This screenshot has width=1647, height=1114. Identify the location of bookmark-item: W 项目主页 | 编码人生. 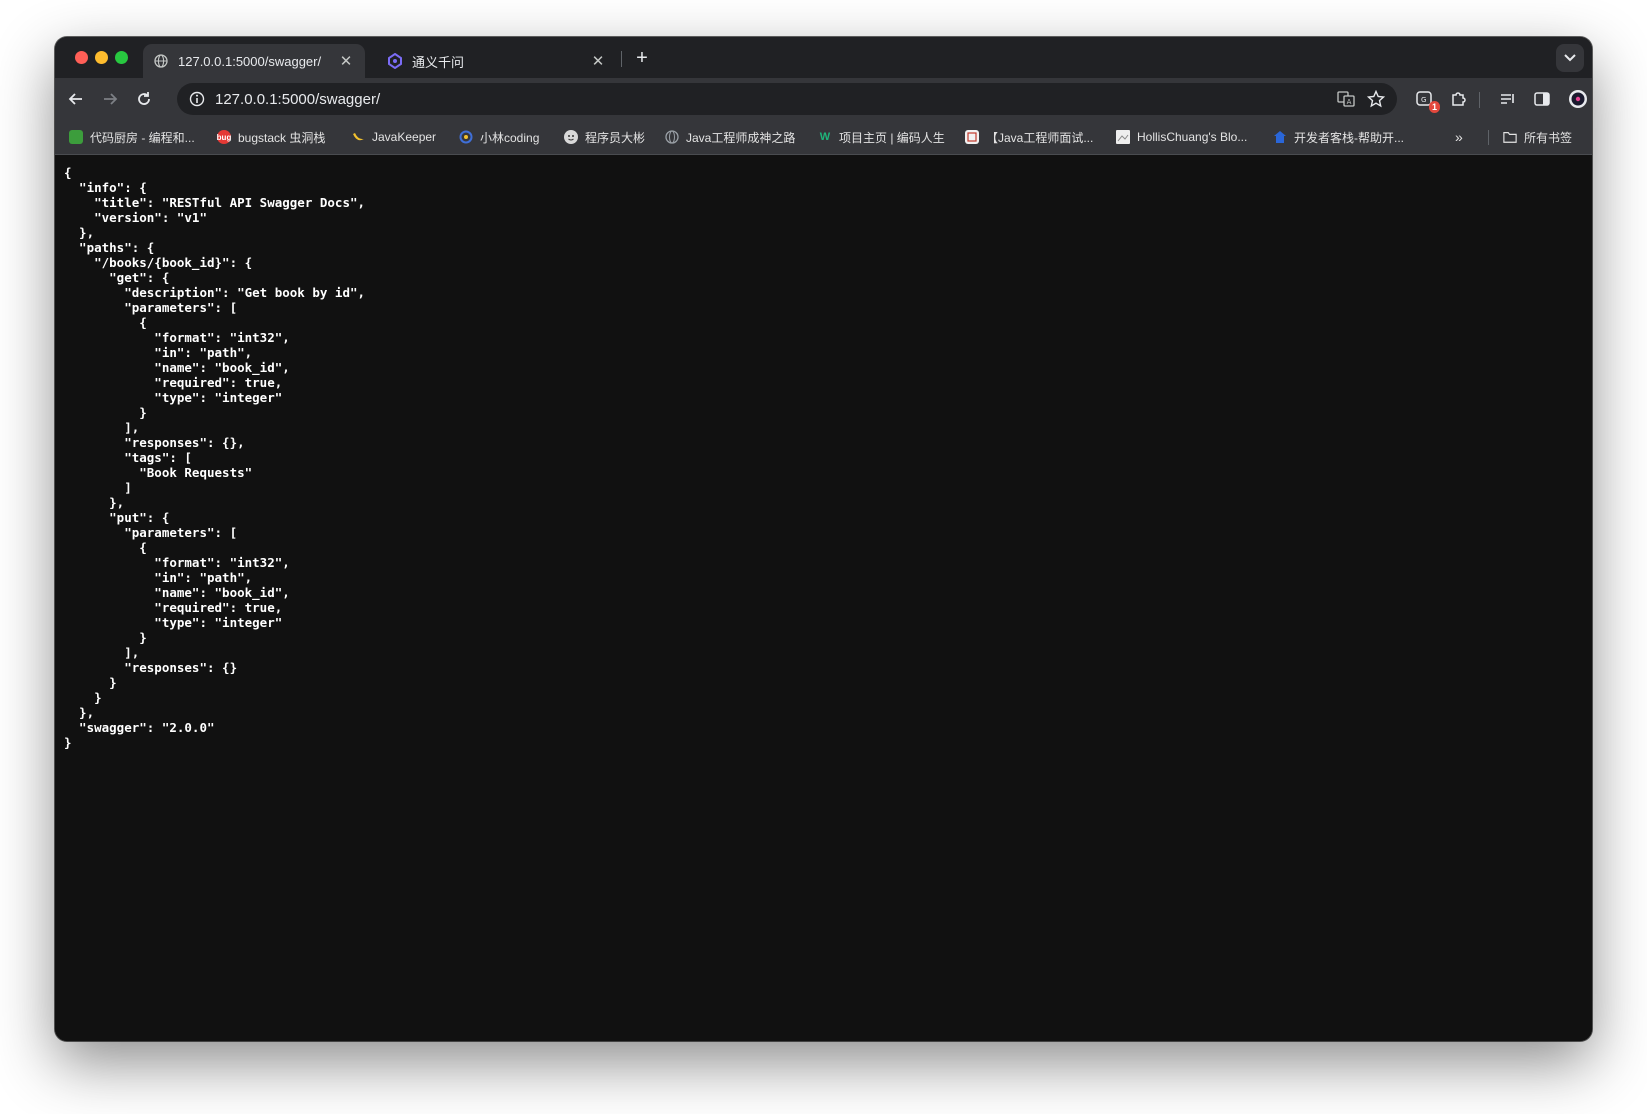
(881, 137).